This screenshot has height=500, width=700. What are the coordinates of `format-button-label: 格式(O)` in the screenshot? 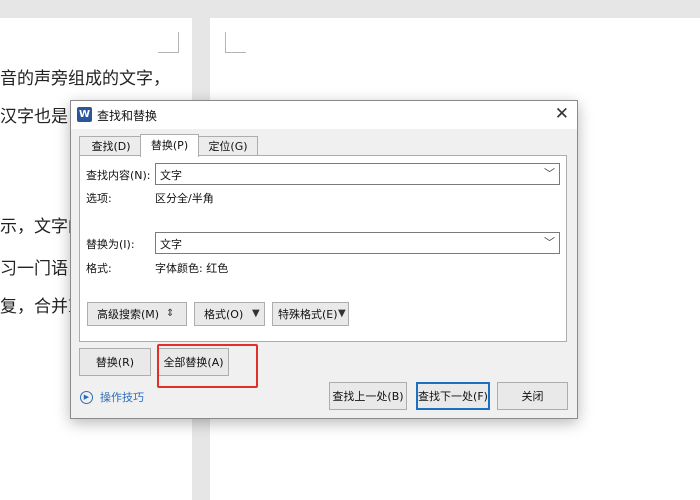 It's located at (224, 314).